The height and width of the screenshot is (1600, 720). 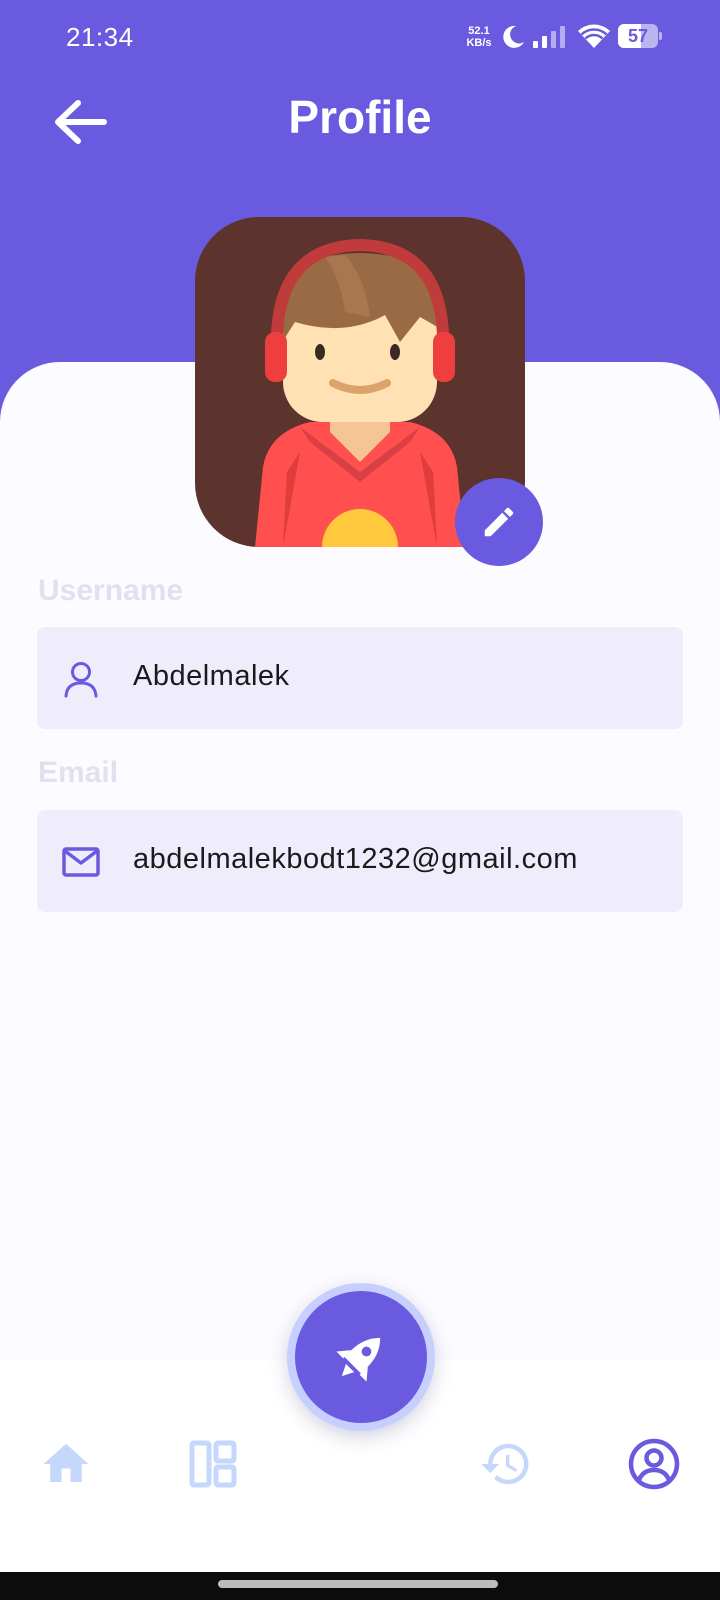 What do you see at coordinates (360, 117) in the screenshot?
I see `page-title: Profile` at bounding box center [360, 117].